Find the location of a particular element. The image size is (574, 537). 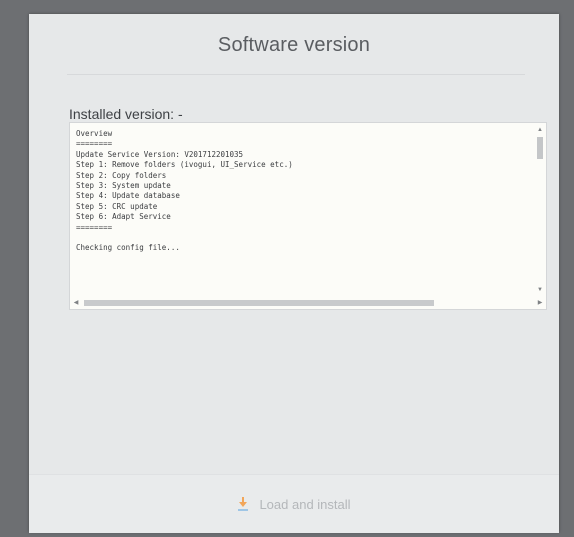

installed-version-label: Installed version: - is located at coordinates (126, 114).